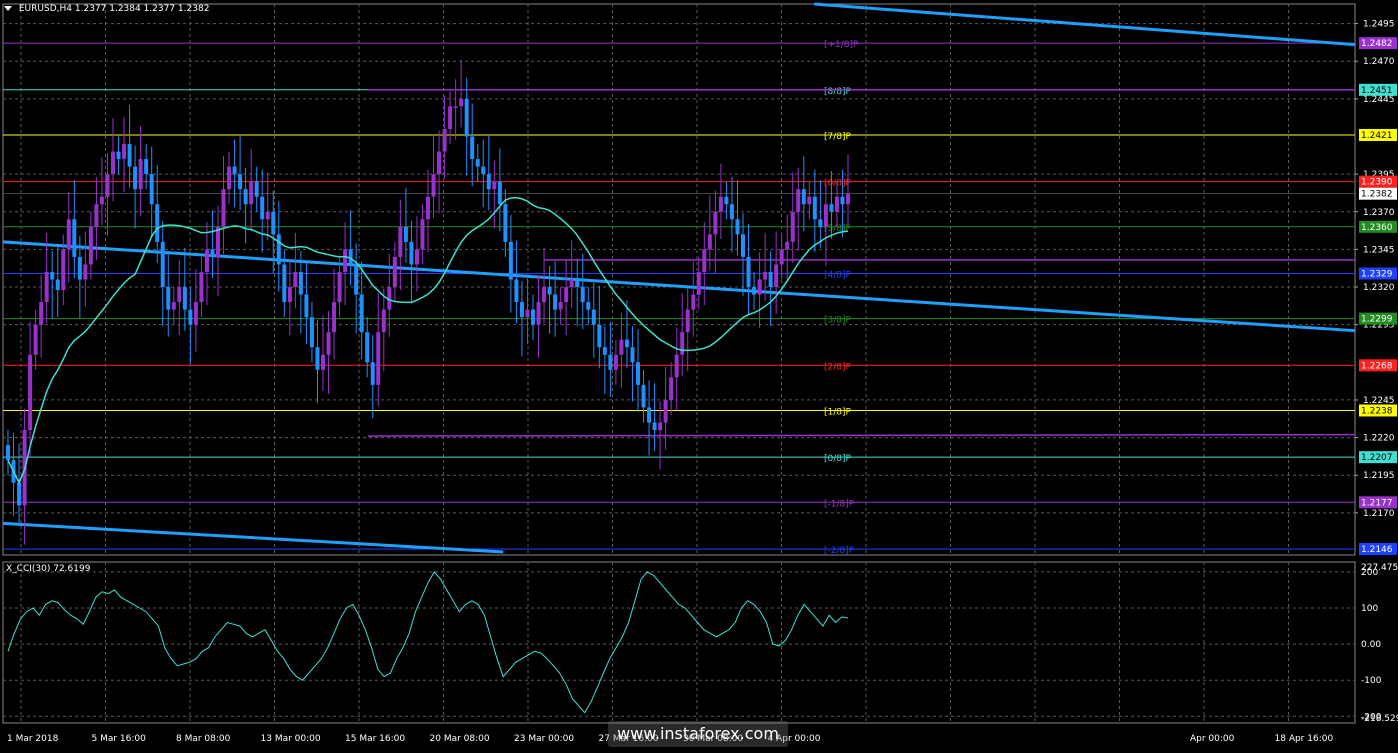 This screenshot has height=753, width=1398. Describe the element at coordinates (1377, 503) in the screenshot. I see `level-price-label: 1.2177` at that location.